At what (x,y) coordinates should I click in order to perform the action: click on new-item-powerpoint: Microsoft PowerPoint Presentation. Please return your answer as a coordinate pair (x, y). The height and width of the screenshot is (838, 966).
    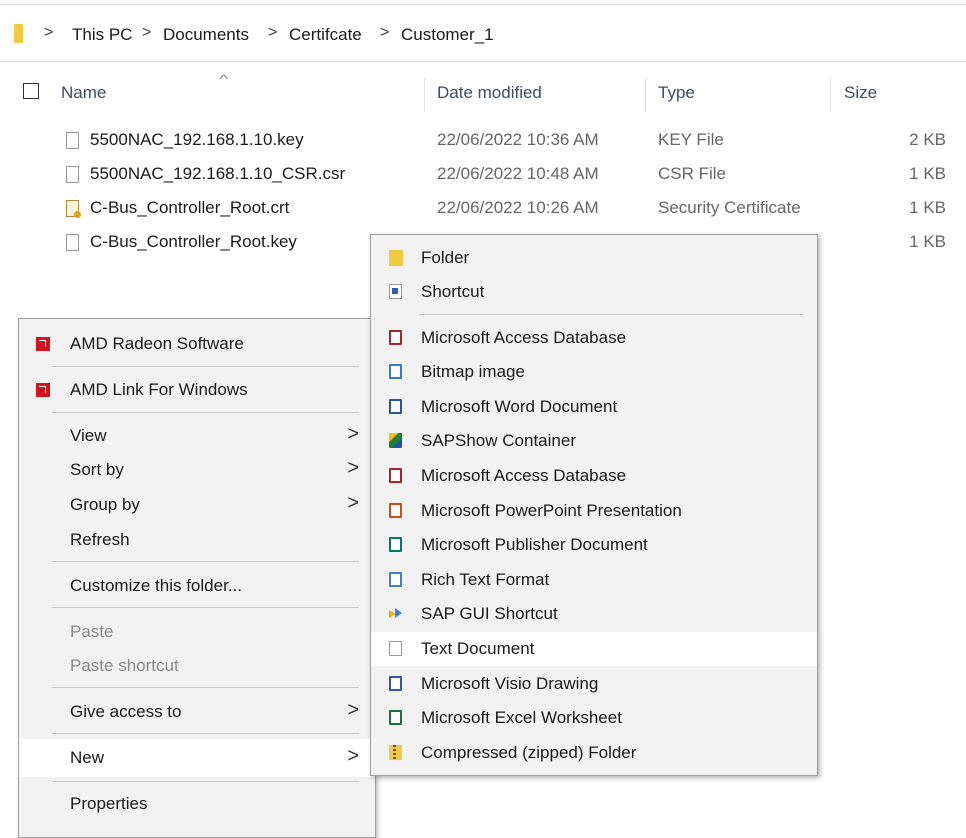
    Looking at the image, I should click on (594, 511).